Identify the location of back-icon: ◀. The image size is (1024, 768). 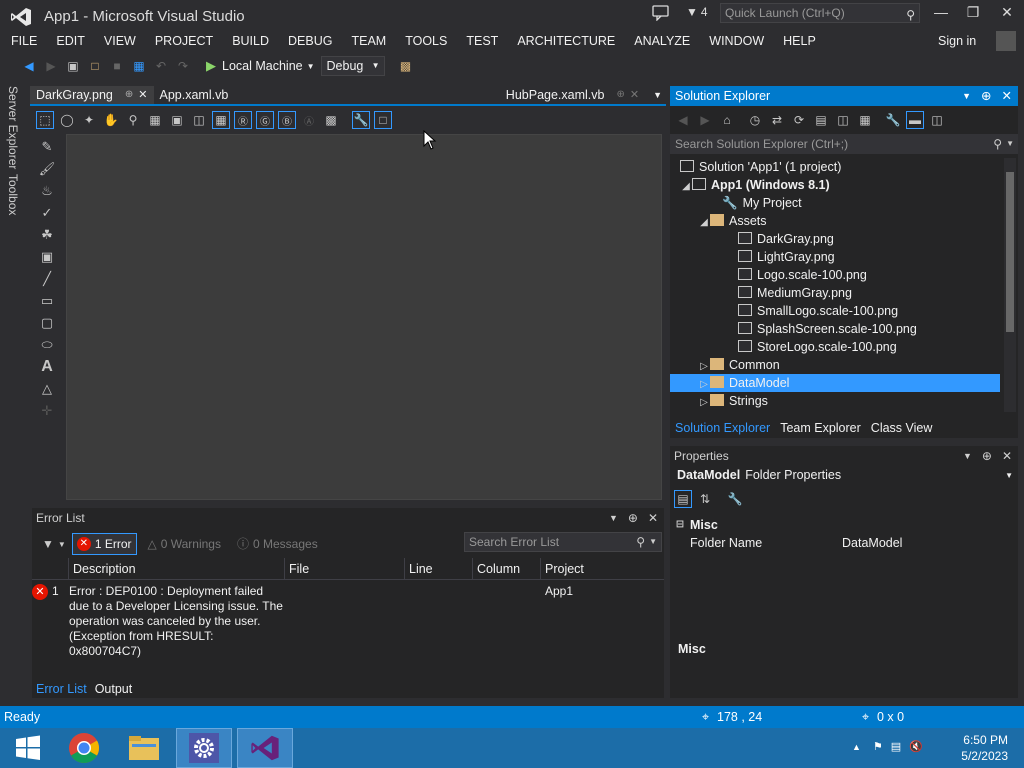
(683, 120).